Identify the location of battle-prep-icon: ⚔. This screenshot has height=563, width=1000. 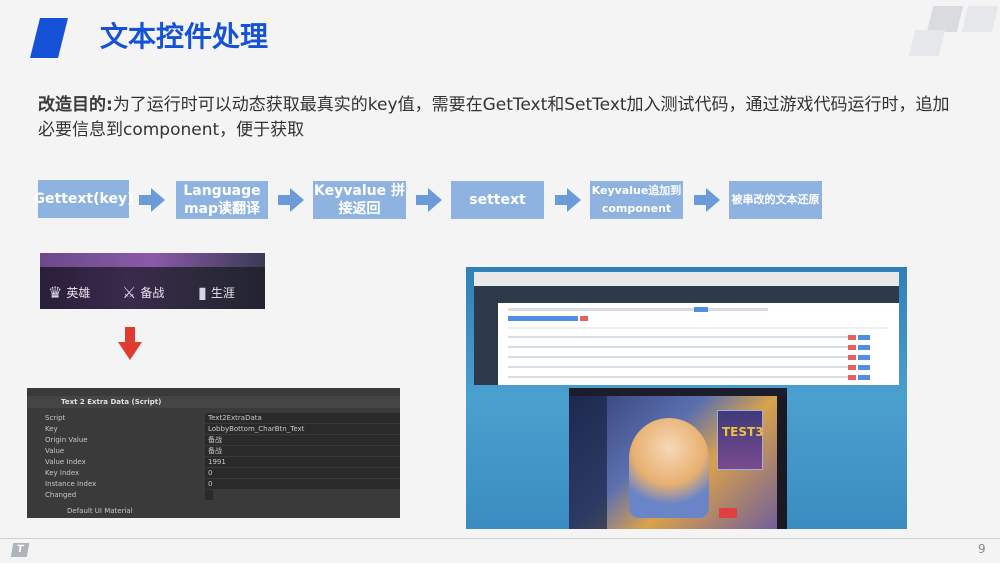
(129, 292).